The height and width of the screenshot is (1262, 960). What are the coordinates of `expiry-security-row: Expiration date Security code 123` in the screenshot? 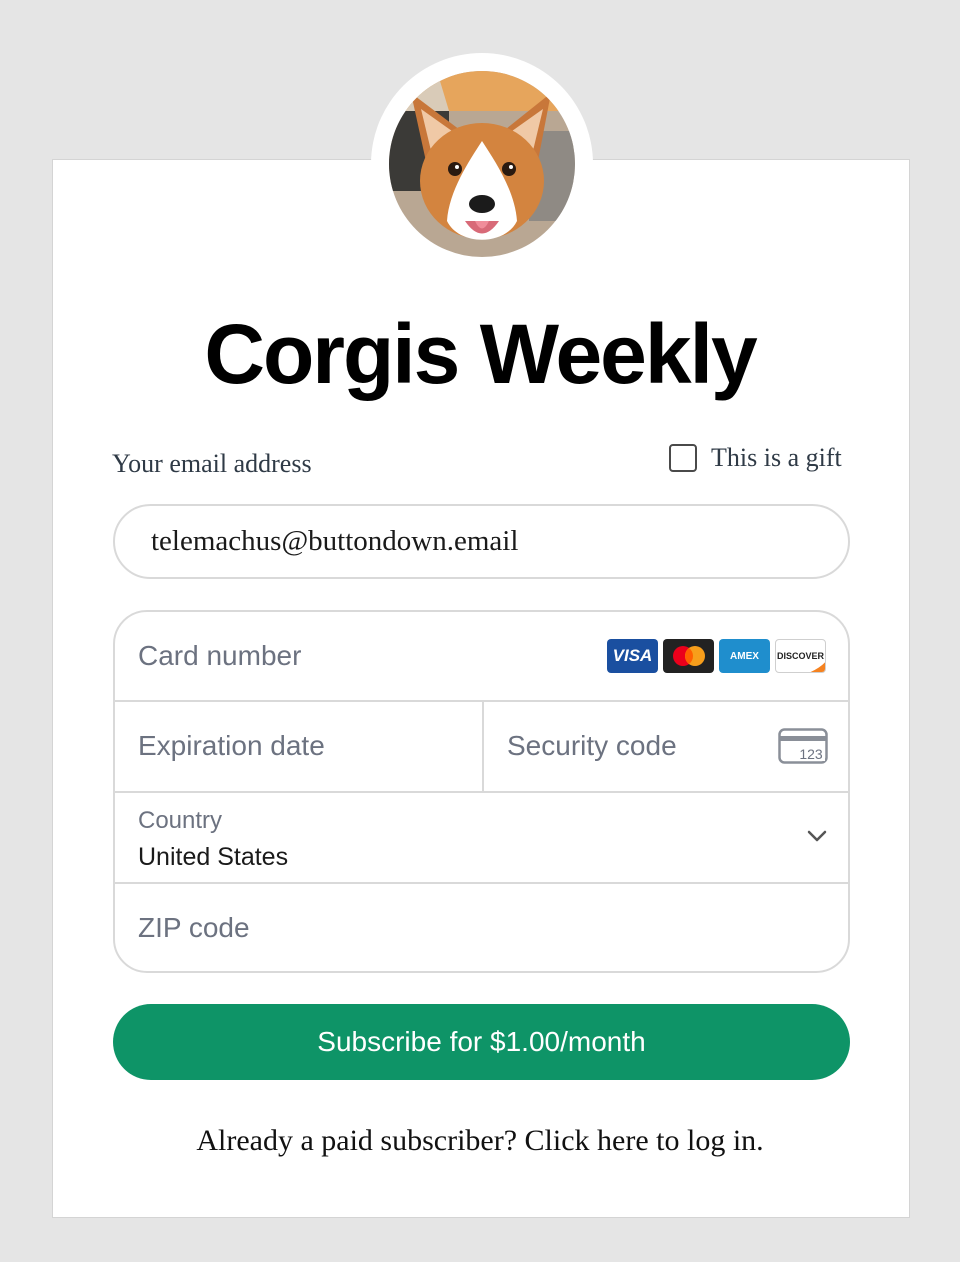 It's located at (481, 747).